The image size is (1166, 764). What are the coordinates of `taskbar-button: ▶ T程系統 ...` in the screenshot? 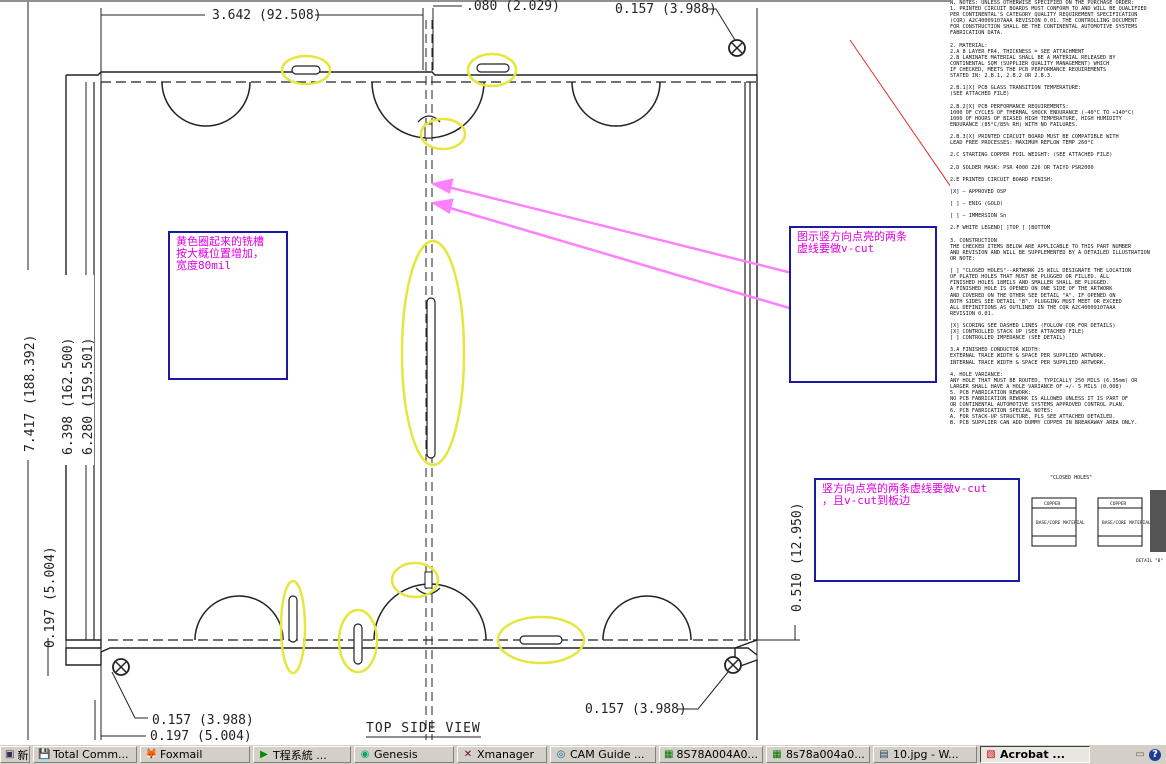 It's located at (302, 754).